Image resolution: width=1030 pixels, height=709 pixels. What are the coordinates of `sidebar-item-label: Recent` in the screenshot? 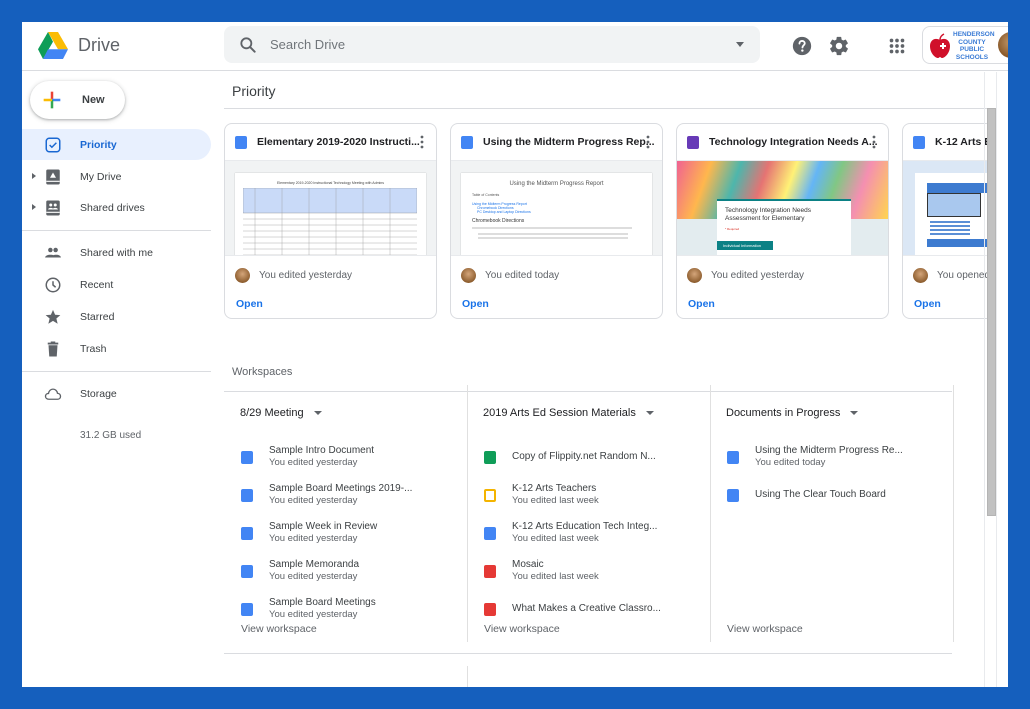 It's located at (97, 284).